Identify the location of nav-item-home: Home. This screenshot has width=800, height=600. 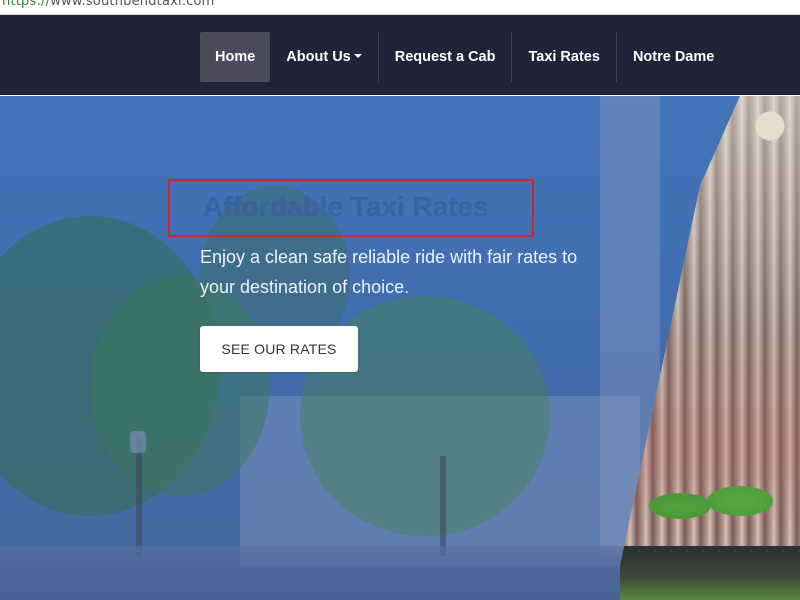
(235, 57).